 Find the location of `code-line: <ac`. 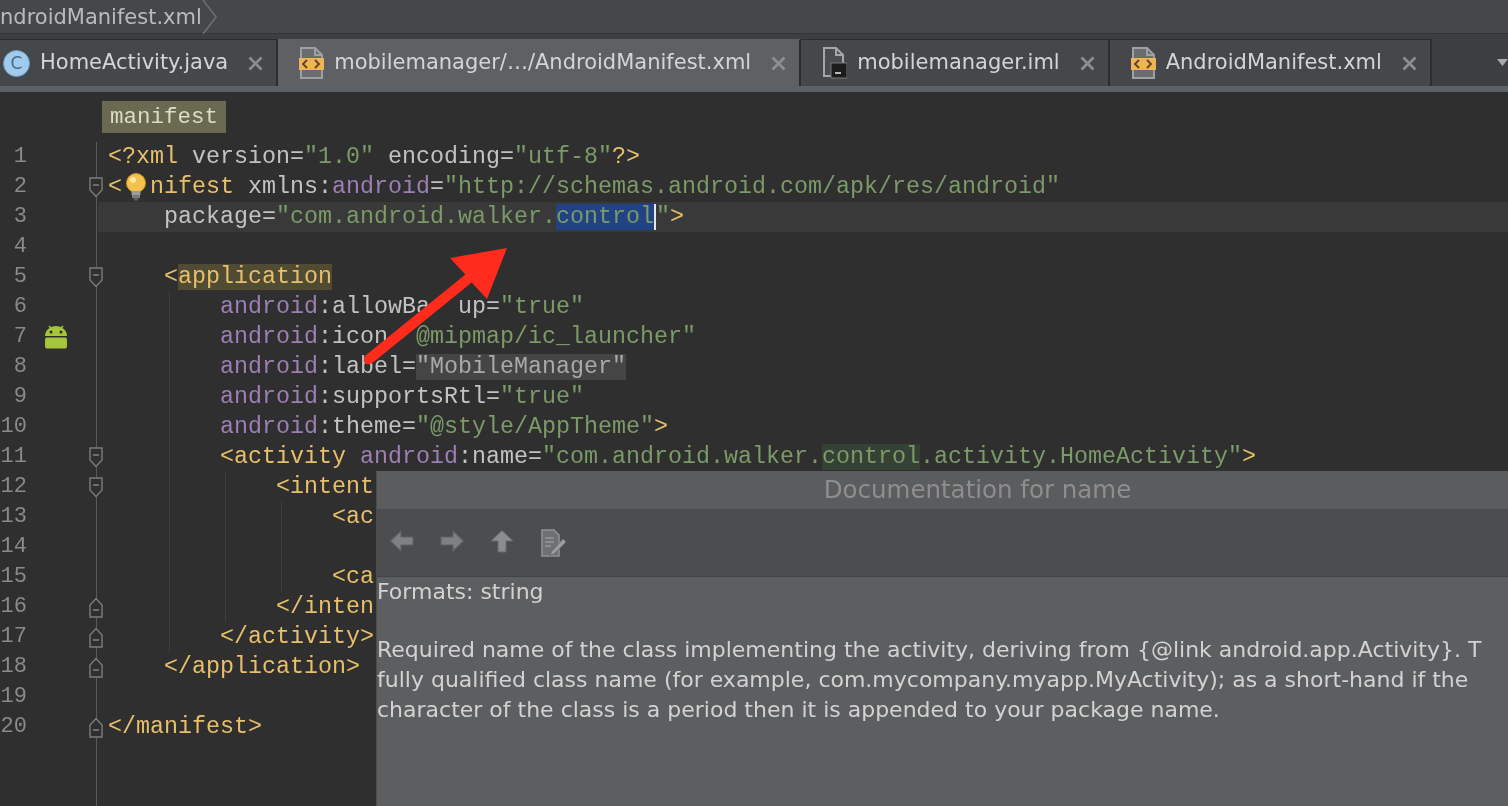

code-line: <ac is located at coordinates (353, 517).